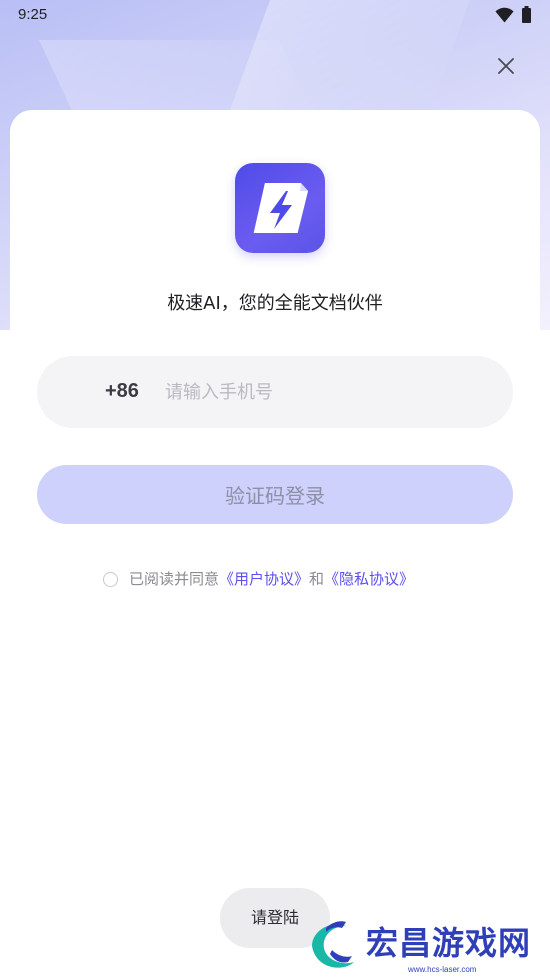 The width and height of the screenshot is (550, 978). What do you see at coordinates (504, 15) in the screenshot?
I see `wifi-icon` at bounding box center [504, 15].